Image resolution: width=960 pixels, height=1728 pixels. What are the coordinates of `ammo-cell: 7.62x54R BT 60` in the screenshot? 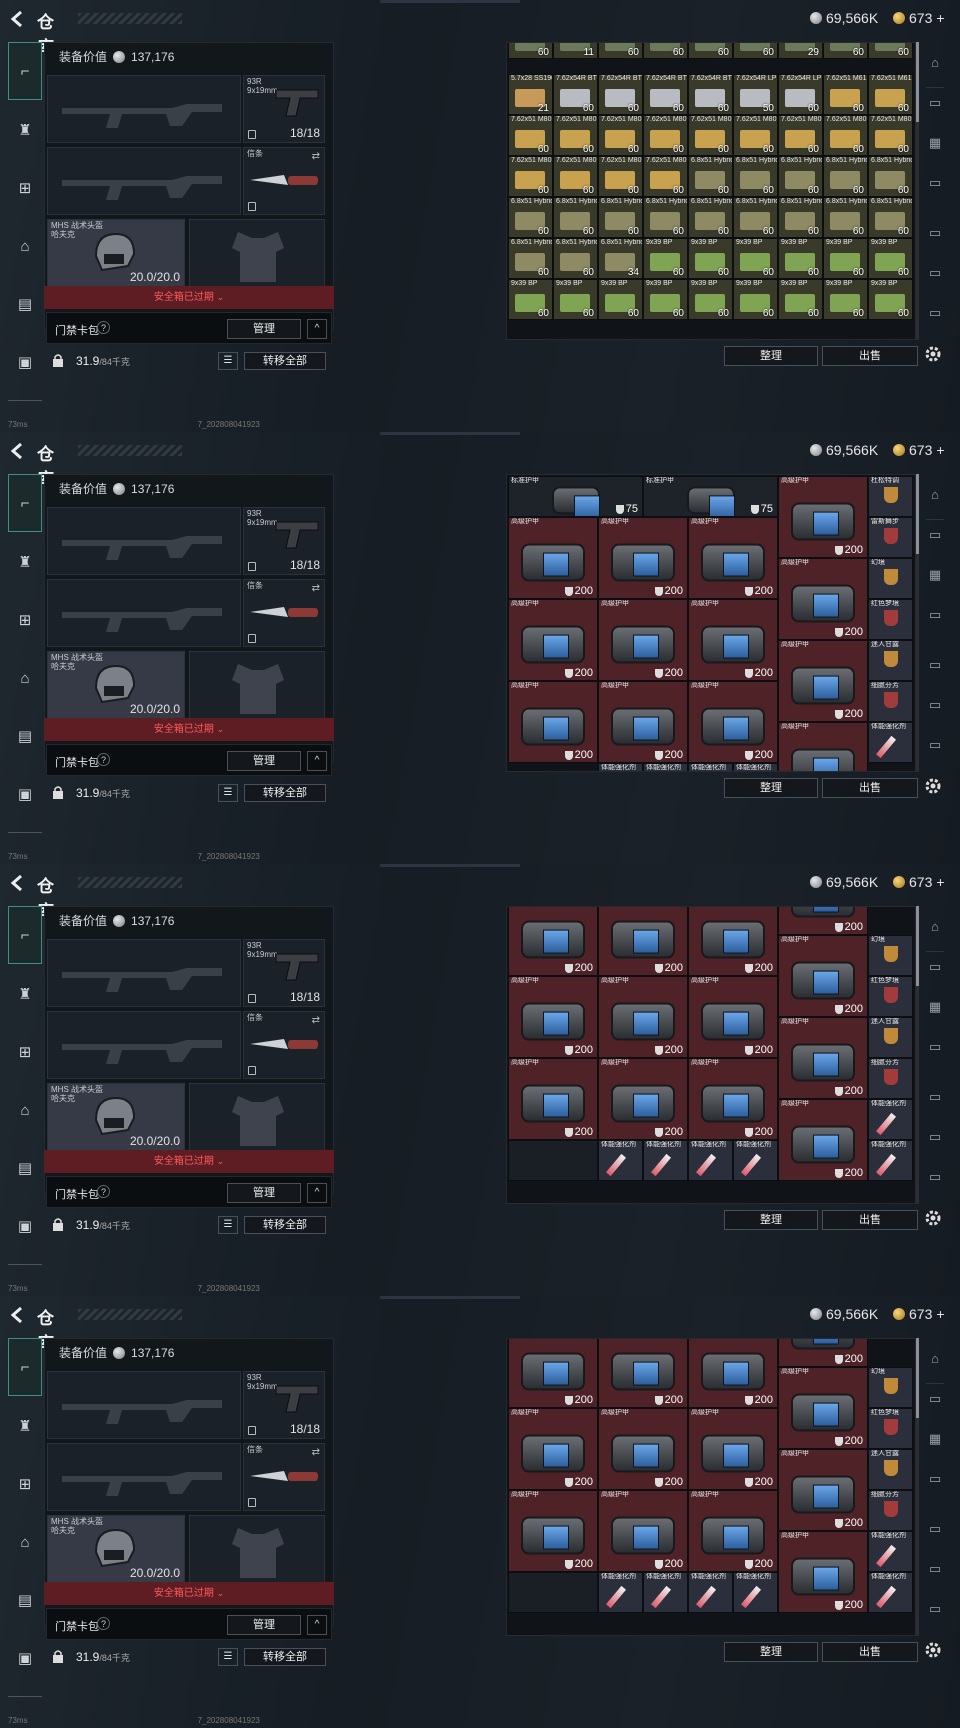 It's located at (665, 94).